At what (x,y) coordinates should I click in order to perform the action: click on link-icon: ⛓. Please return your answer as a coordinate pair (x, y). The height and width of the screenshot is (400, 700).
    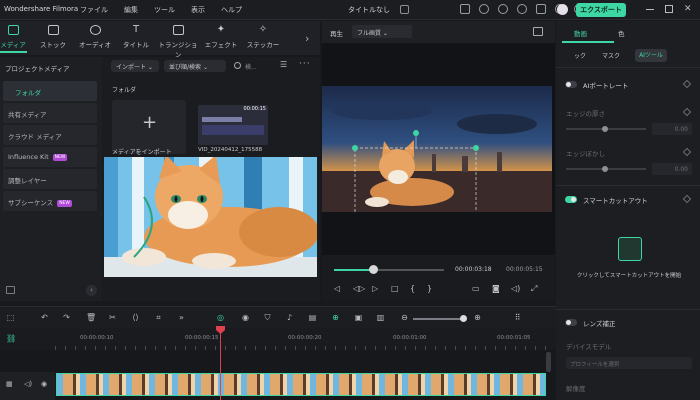
    Looking at the image, I should click on (11, 338).